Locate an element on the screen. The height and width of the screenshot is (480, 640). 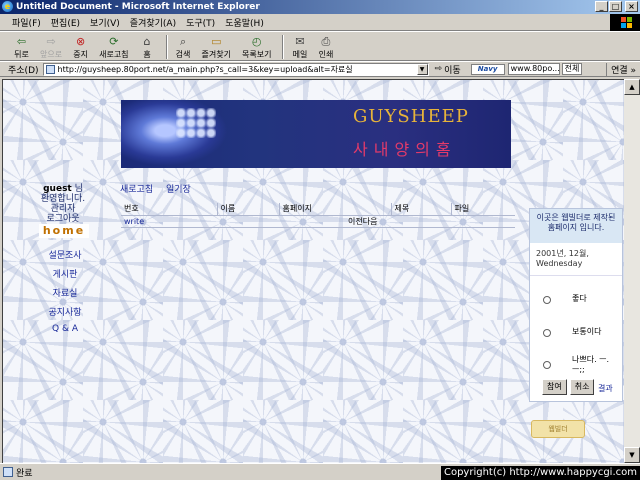
menu-view: 보기(V) is located at coordinates (105, 22).